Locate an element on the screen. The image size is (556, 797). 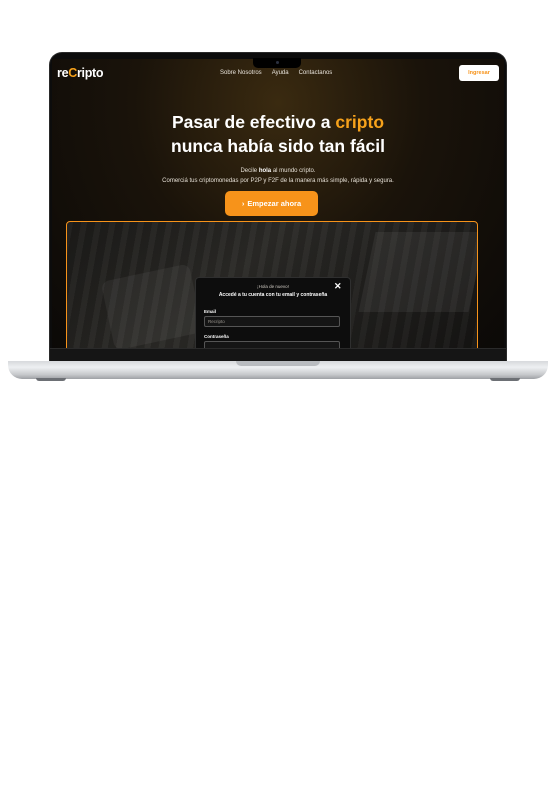
brand-logo: reCripto is located at coordinates (80, 73).